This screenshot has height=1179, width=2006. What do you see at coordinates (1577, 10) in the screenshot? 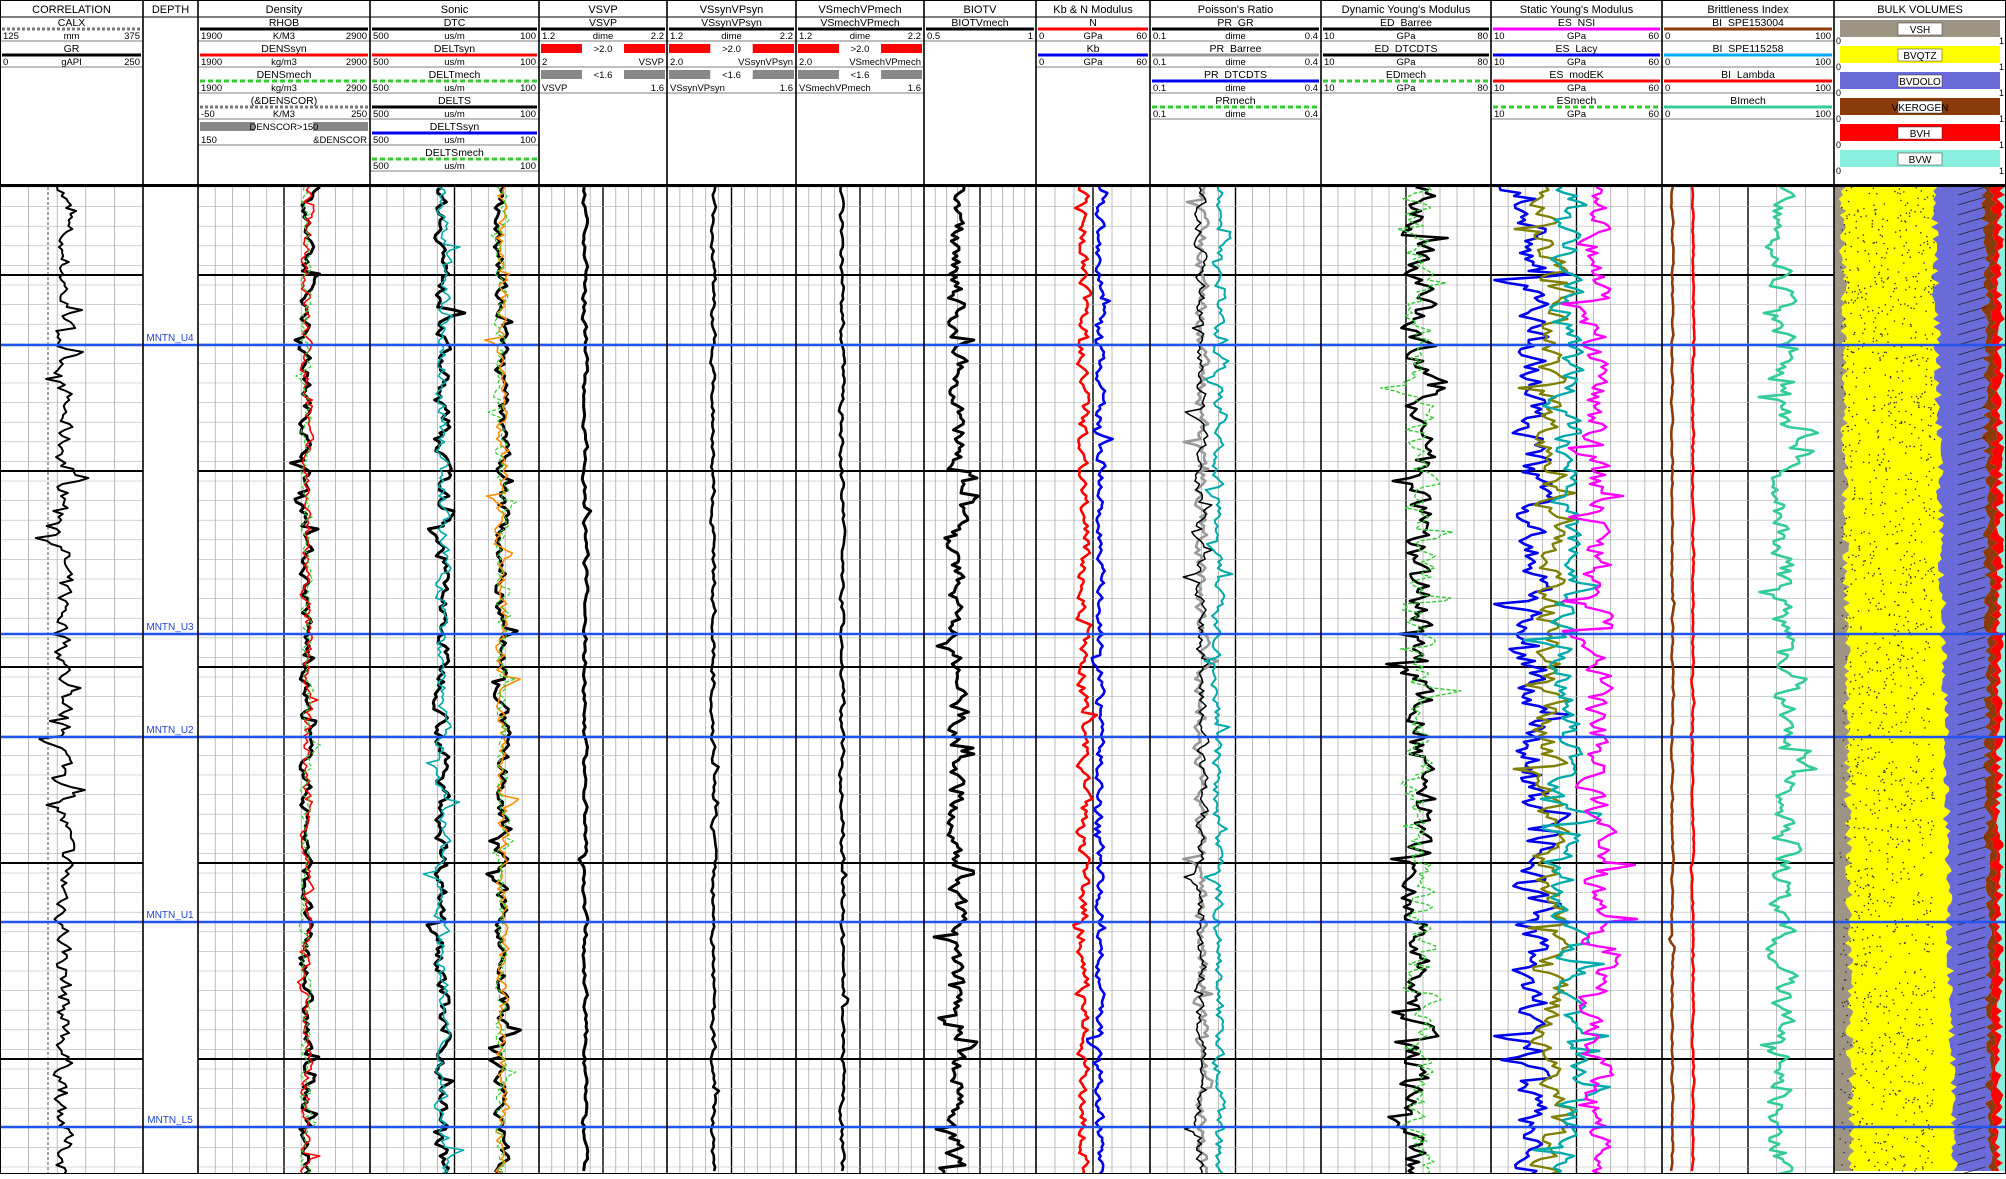
I see `track-title: Static Young's Modulus` at bounding box center [1577, 10].